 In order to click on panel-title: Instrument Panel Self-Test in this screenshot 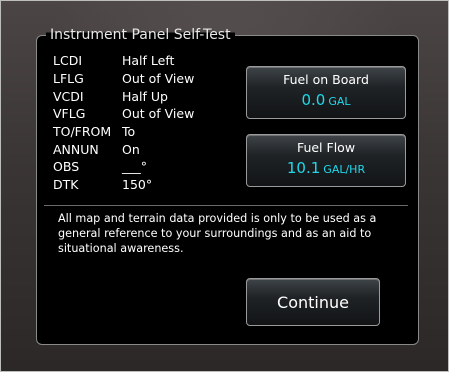, I will do `click(140, 35)`.